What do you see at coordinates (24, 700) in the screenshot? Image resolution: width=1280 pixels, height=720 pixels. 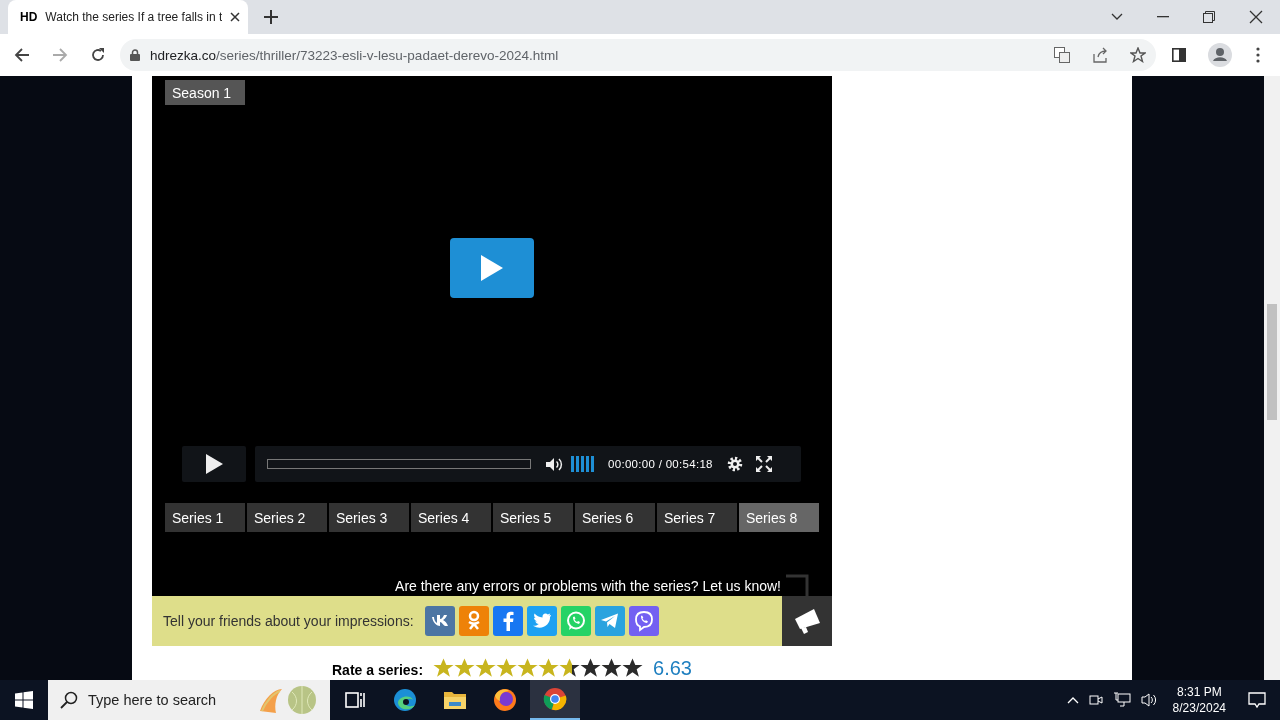 I see `windows-icon` at bounding box center [24, 700].